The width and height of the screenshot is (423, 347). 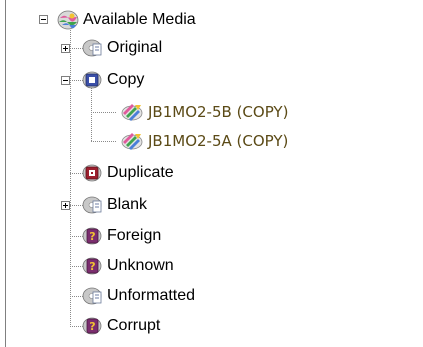 I want to click on tree-node-volume: JB1MO2-5A (COPY), so click(x=201, y=141).